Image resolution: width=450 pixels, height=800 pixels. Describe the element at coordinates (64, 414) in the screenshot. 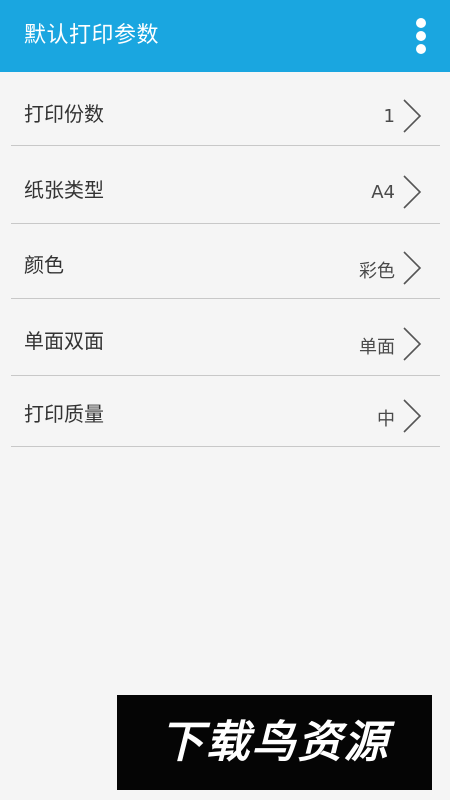

I see `setting-label: 打印质量` at that location.